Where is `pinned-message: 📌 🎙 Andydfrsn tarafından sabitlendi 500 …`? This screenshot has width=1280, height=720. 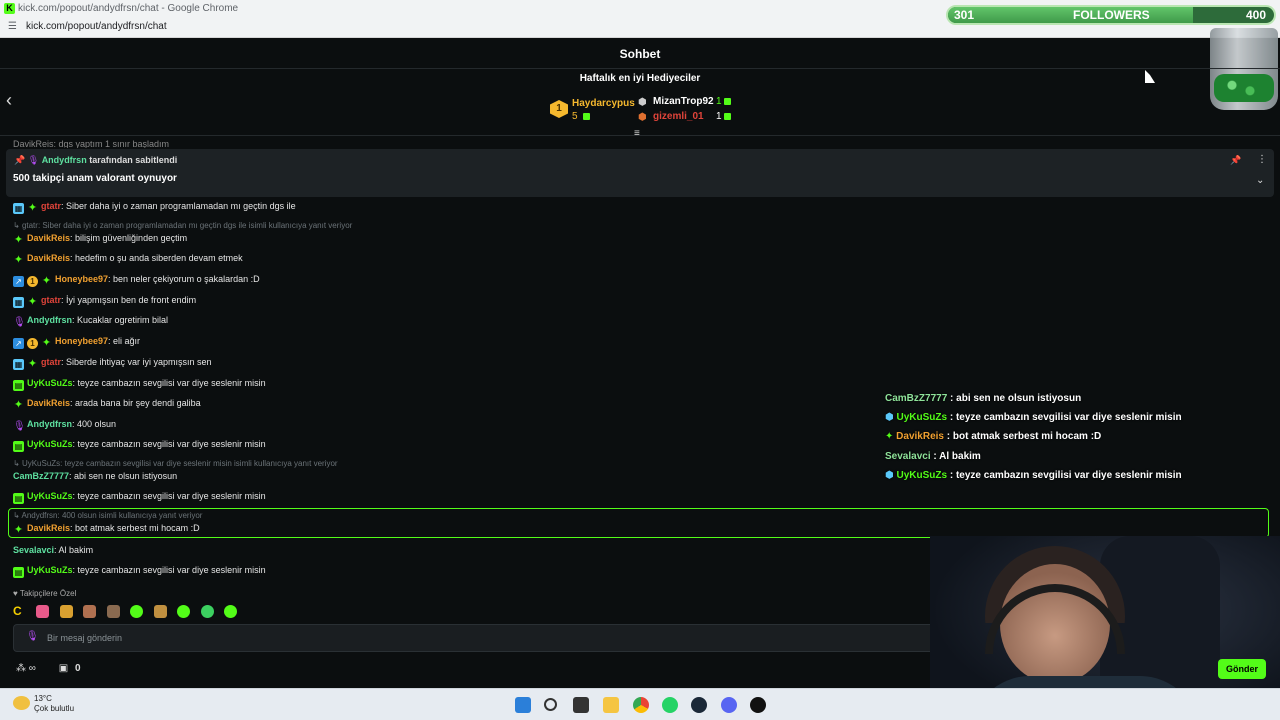
pinned-message: 📌 🎙 Andydfrsn tarafından sabitlendi 500 … is located at coordinates (640, 173).